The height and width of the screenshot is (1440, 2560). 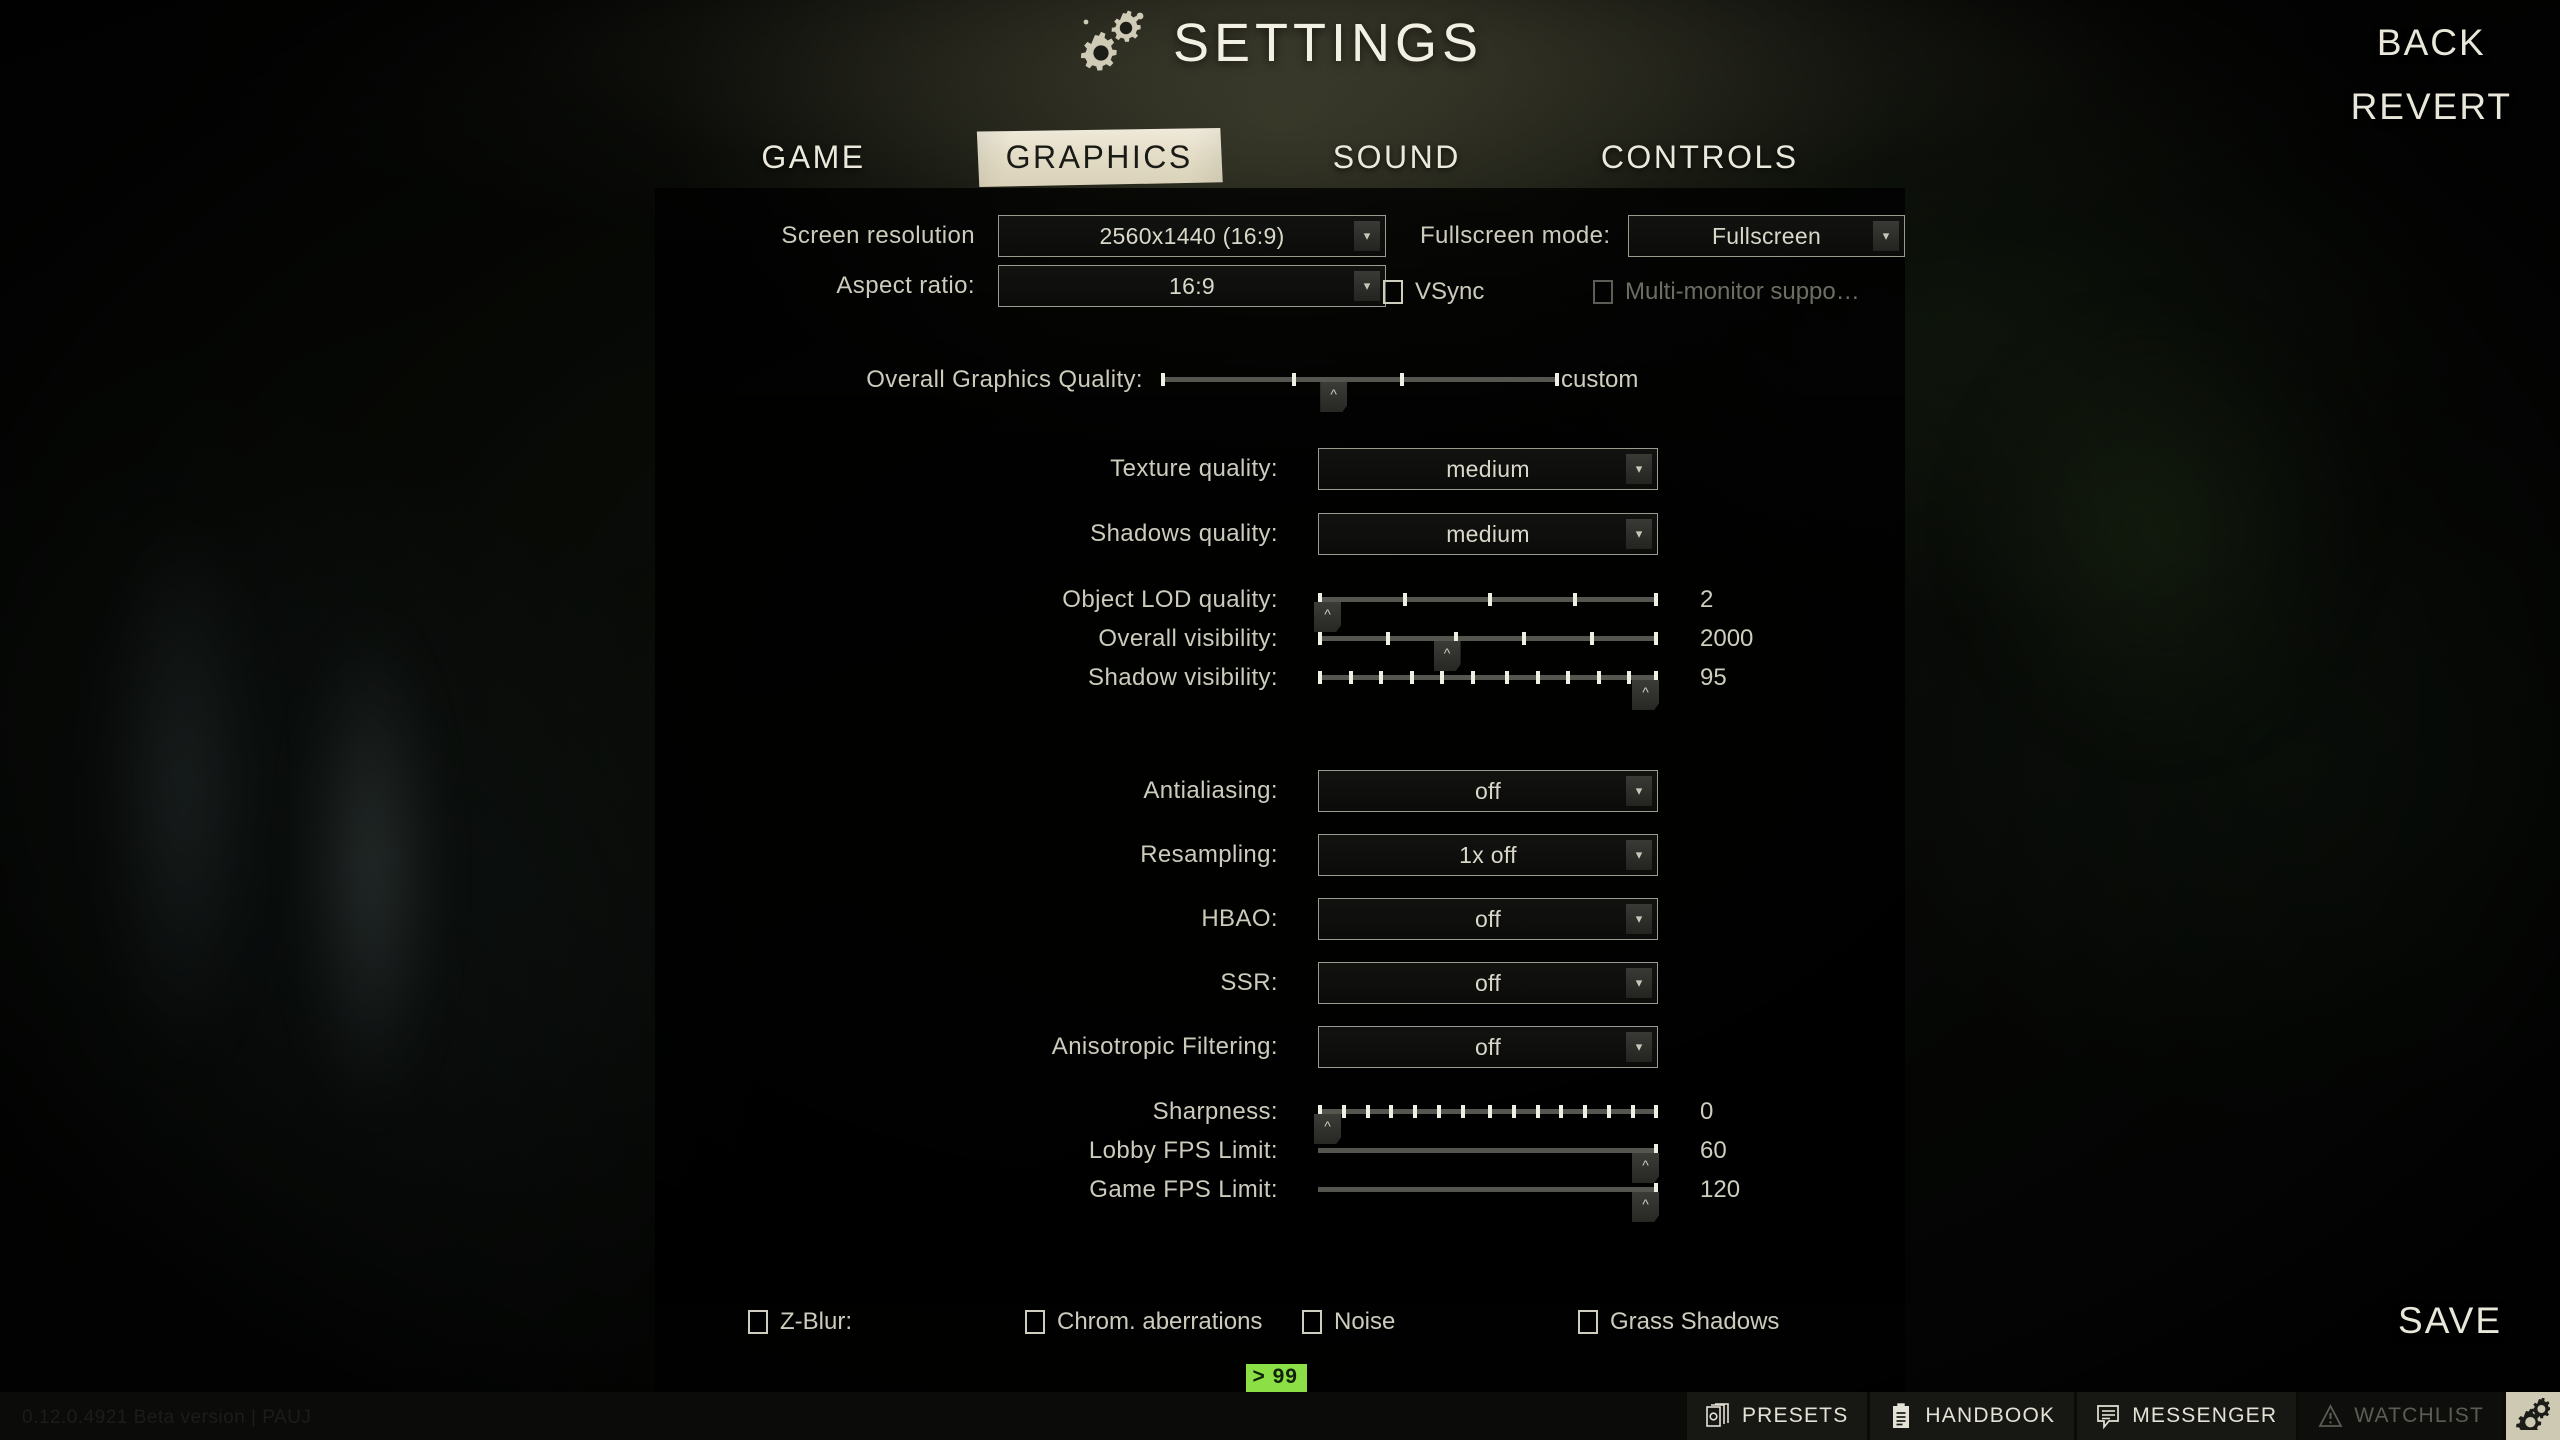 I want to click on row-anisotropic-filtering: Anisotropic Filtering: off ▾, so click(x=1324, y=1047).